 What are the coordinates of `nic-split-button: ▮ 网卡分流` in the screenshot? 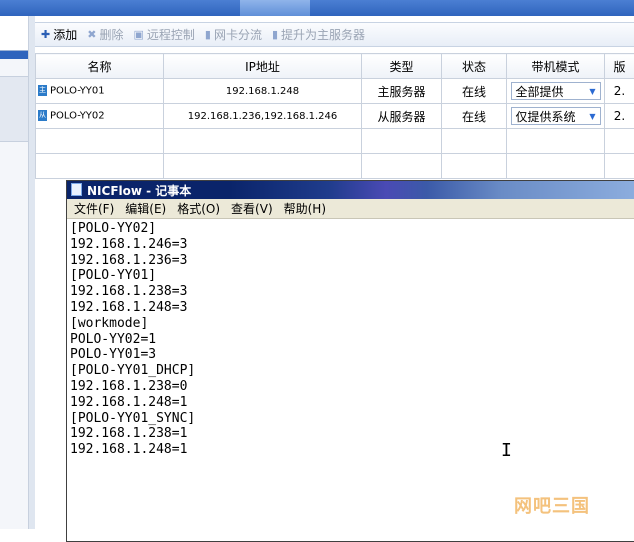 It's located at (233, 34).